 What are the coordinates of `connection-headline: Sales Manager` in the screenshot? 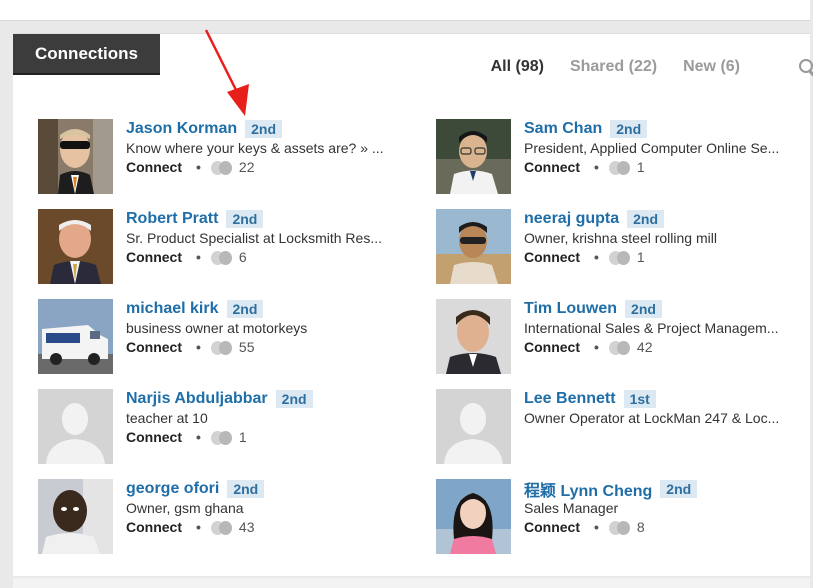 It's located at (571, 508).